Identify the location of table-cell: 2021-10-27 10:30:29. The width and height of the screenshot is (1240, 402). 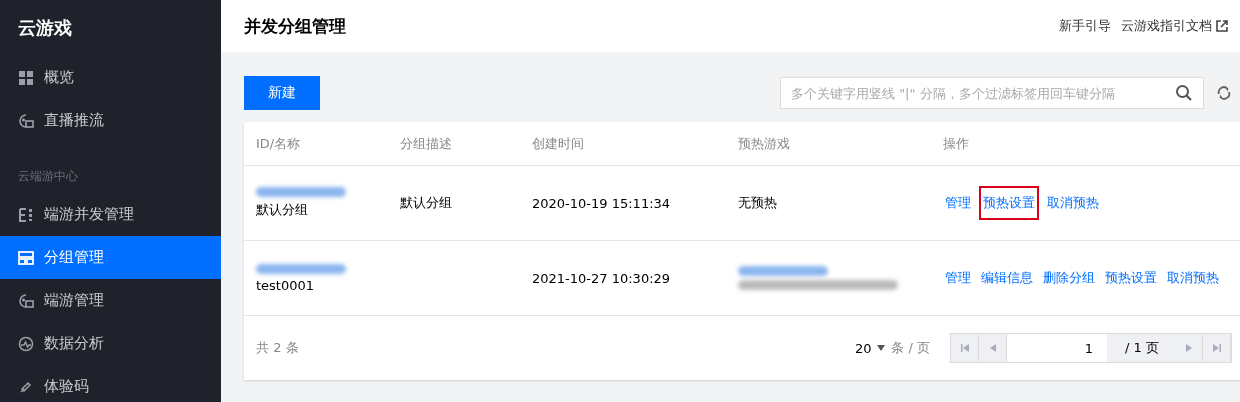
(601, 278).